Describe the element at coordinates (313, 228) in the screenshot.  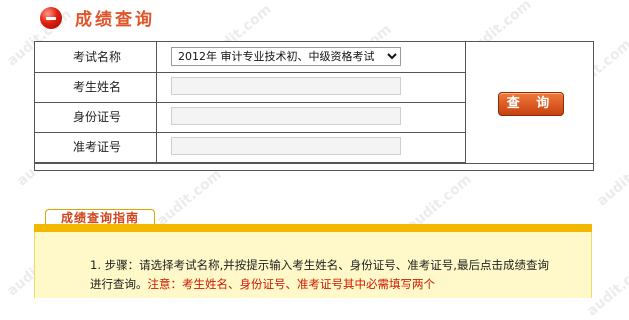
I see `guide-bar` at that location.